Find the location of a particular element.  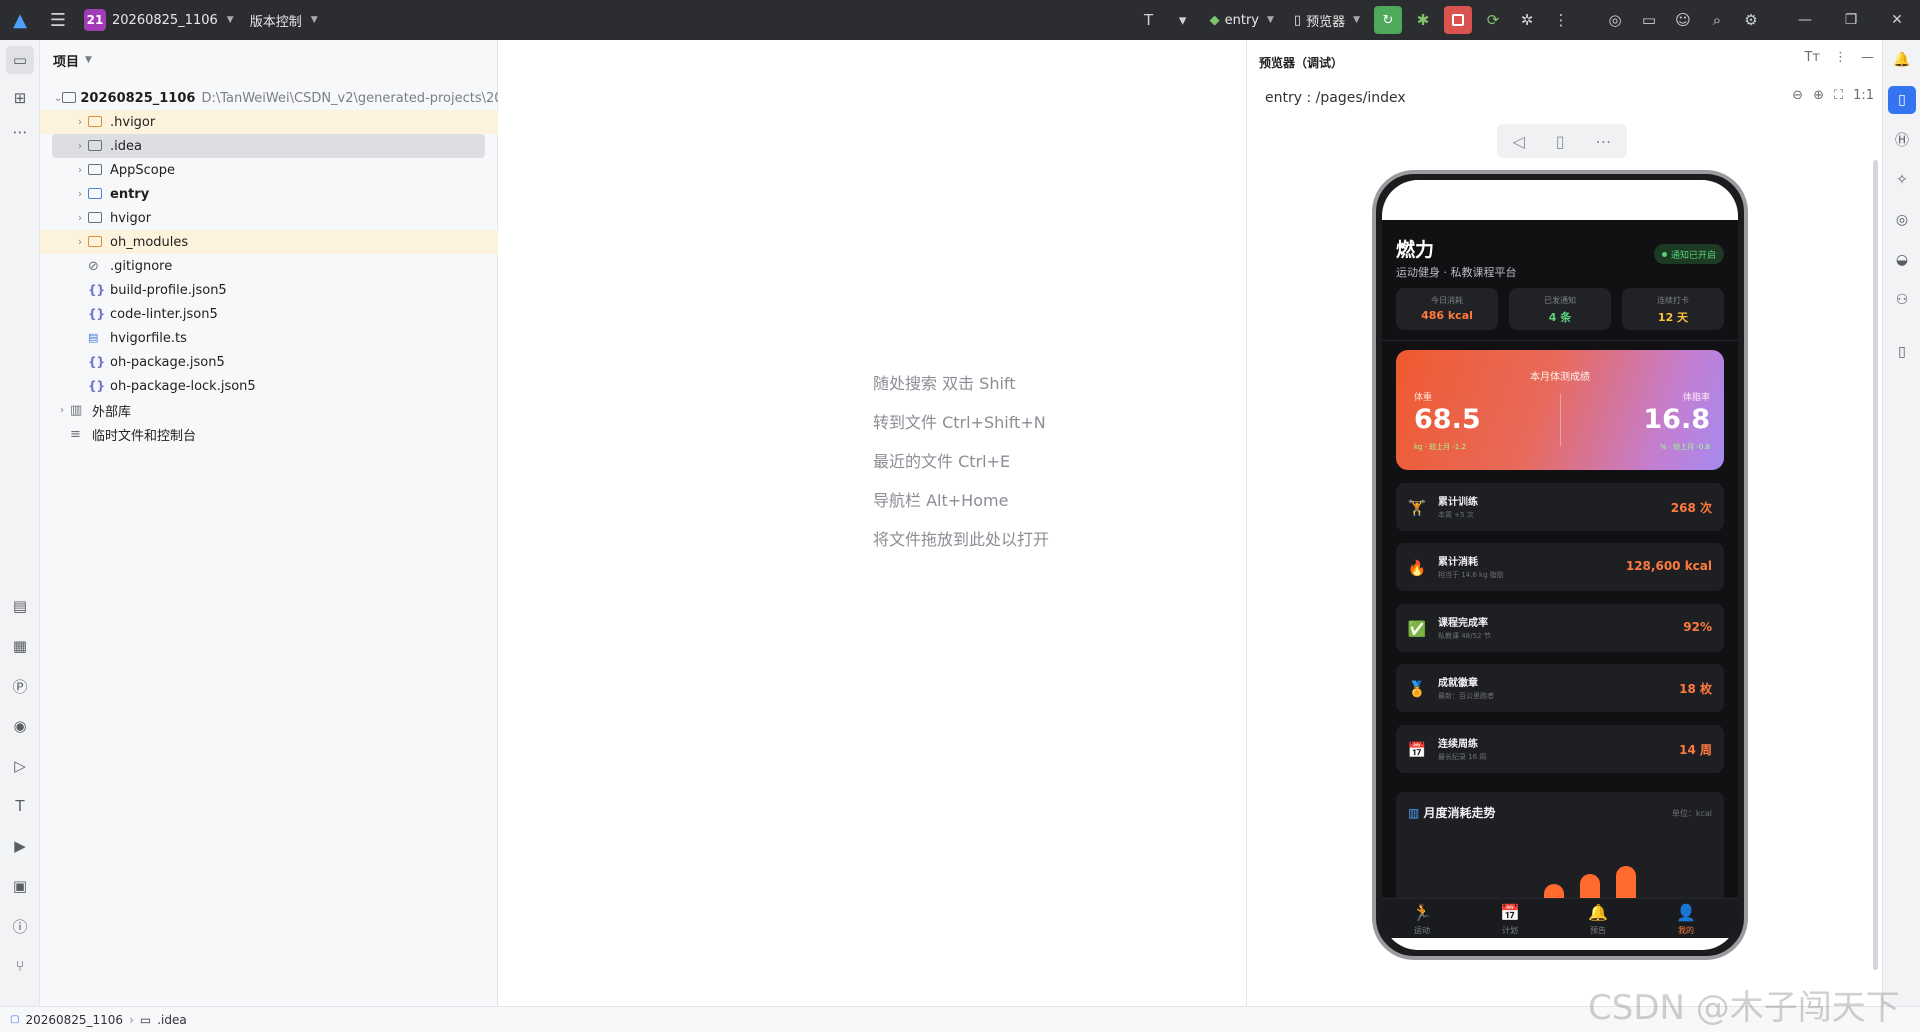

tree-item: ▤ hvigorfile.ts is located at coordinates (269, 338).